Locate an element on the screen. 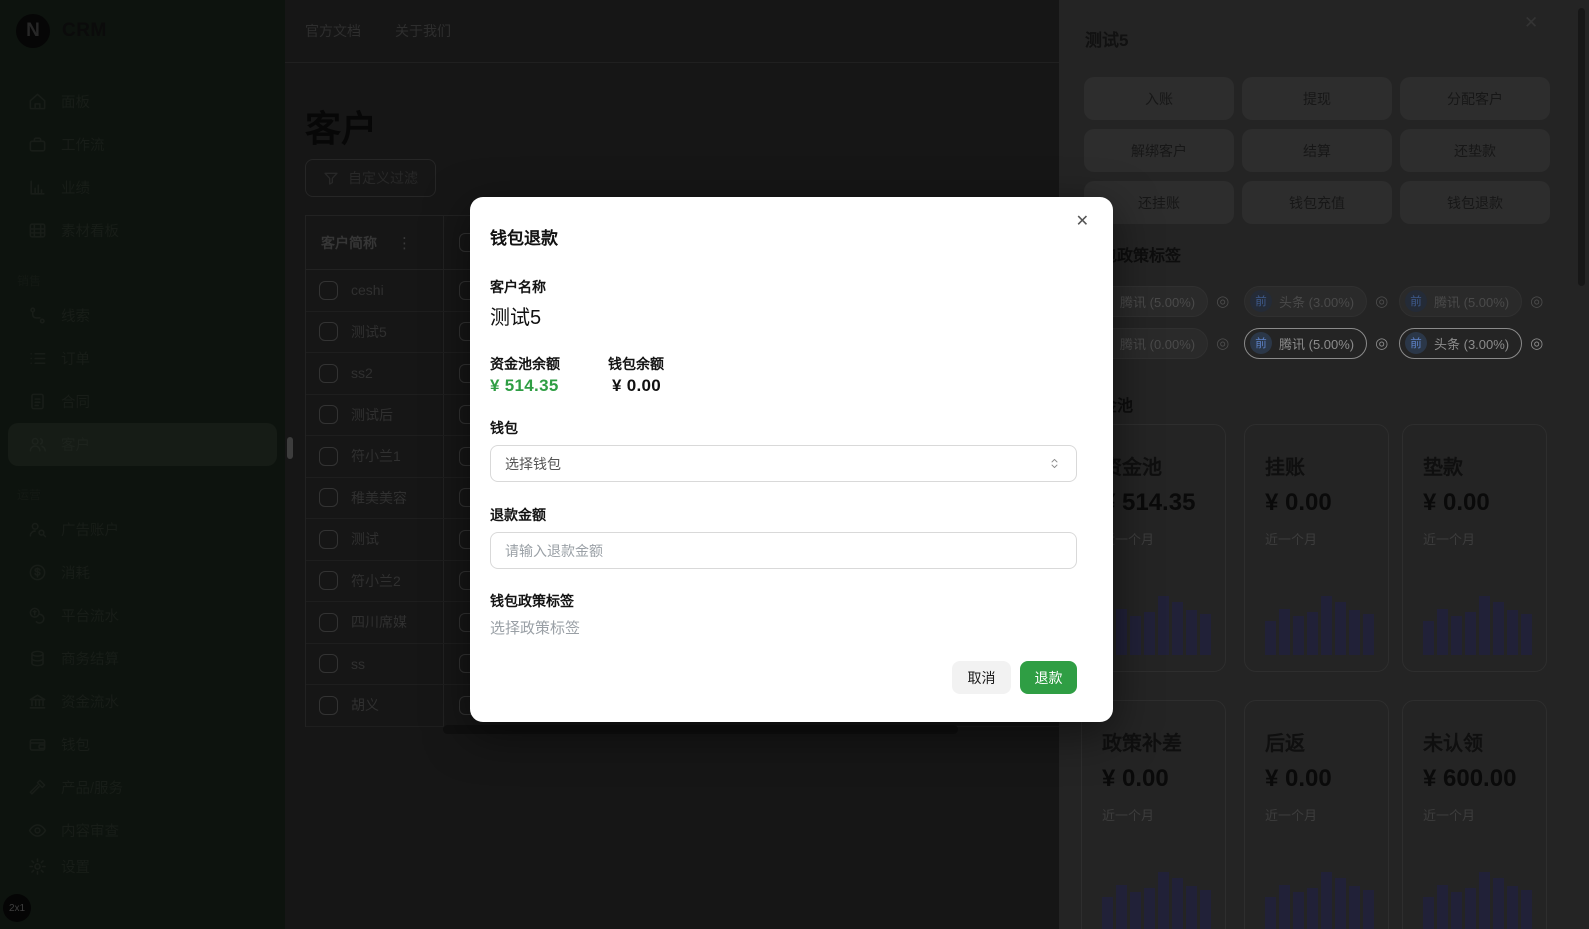 This screenshot has width=1589, height=929. refund-amount-input is located at coordinates (783, 550).